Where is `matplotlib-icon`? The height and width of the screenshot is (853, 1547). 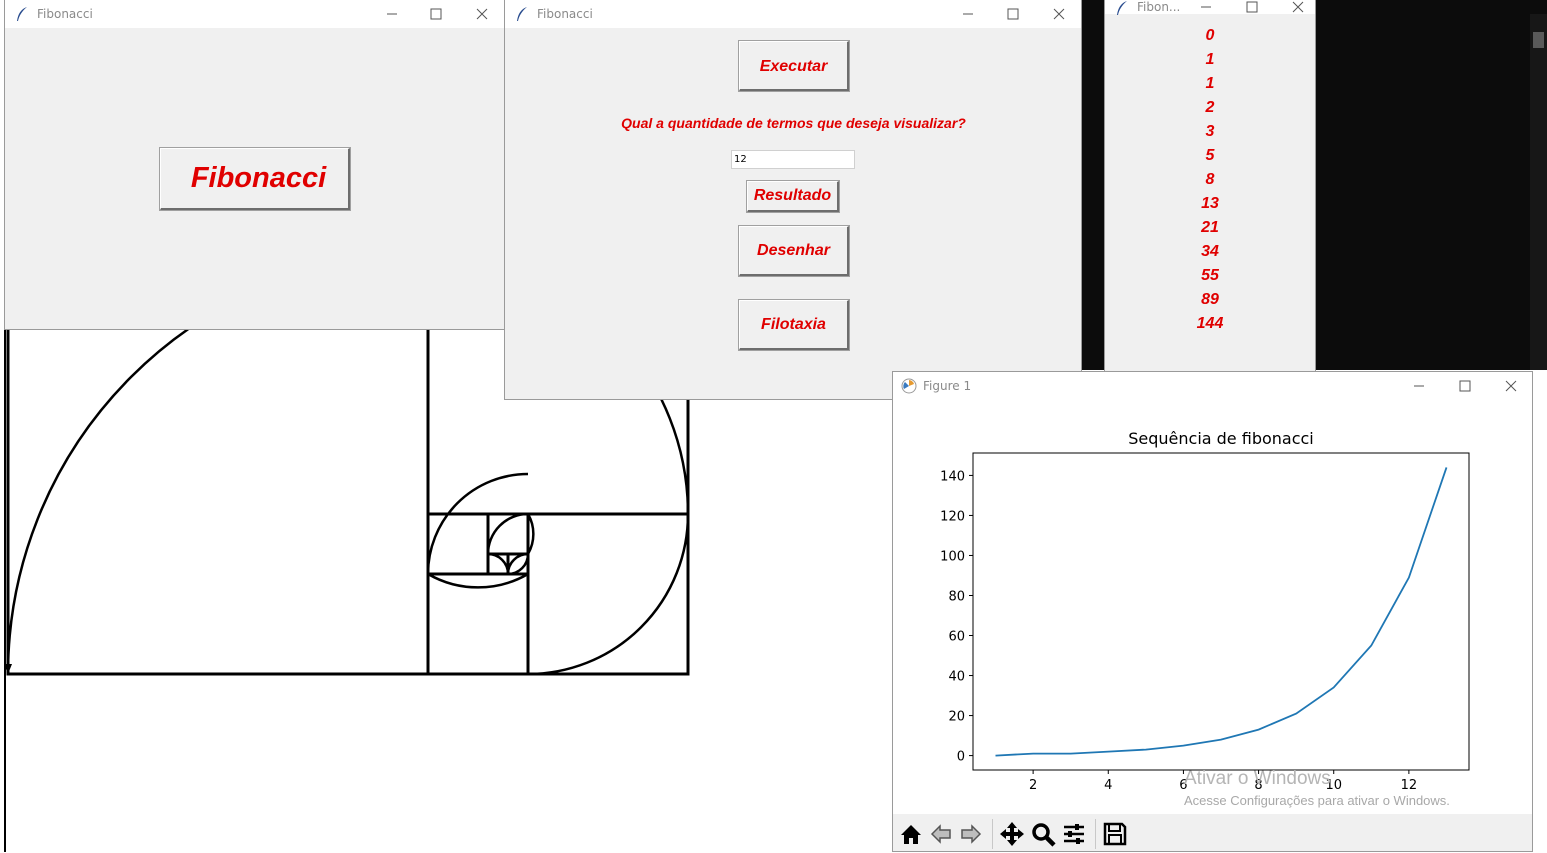
matplotlib-icon is located at coordinates (909, 386).